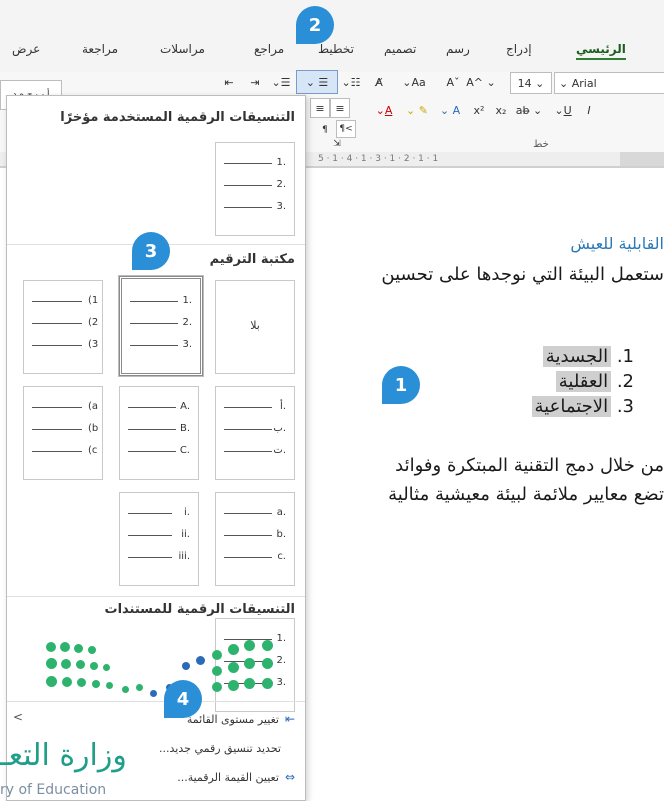  I want to click on callout-badge-4: 4, so click(183, 699).